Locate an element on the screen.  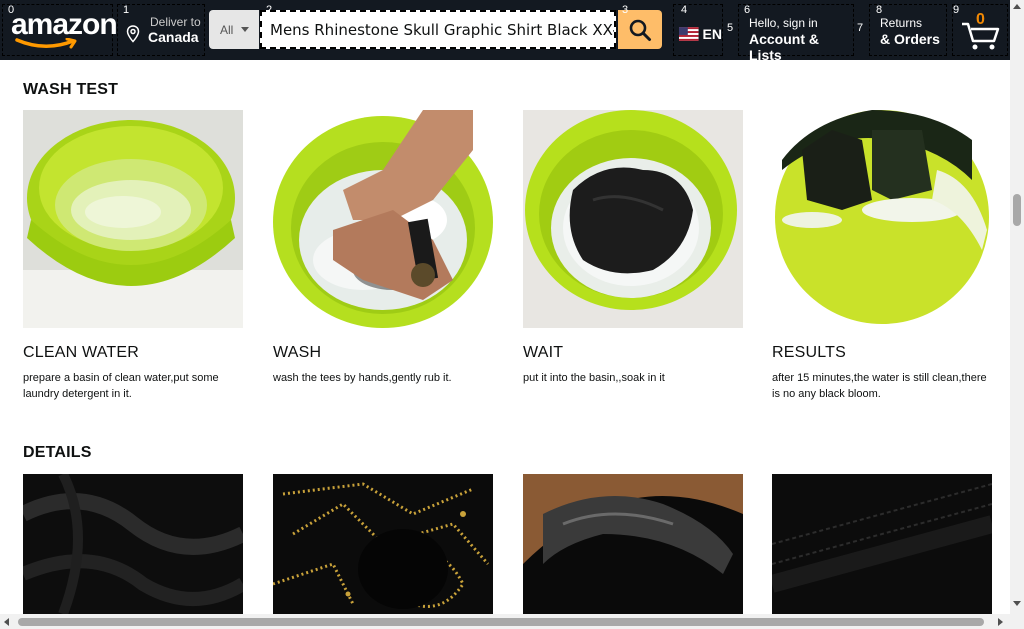
marker-5: 5 is located at coordinates (730, 28).